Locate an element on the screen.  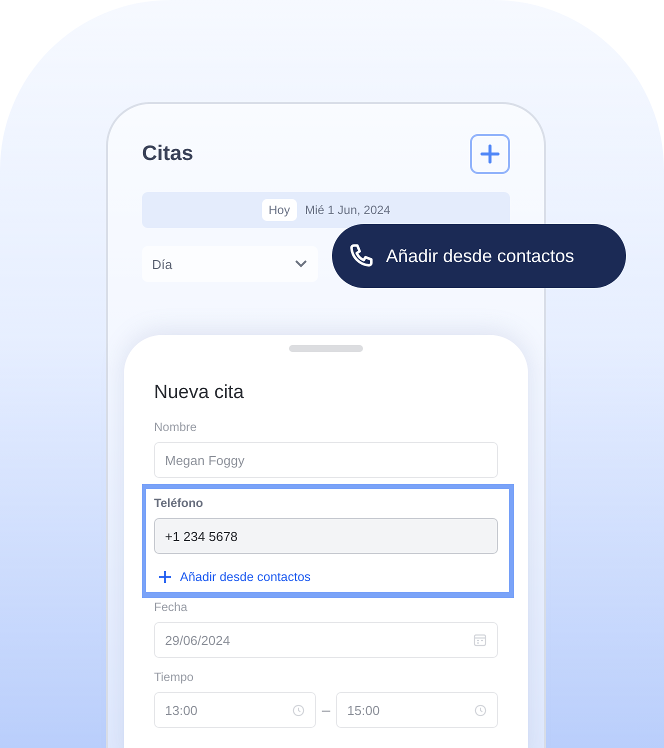
date-text: Mié 1 Jun, 2024 is located at coordinates (347, 210).